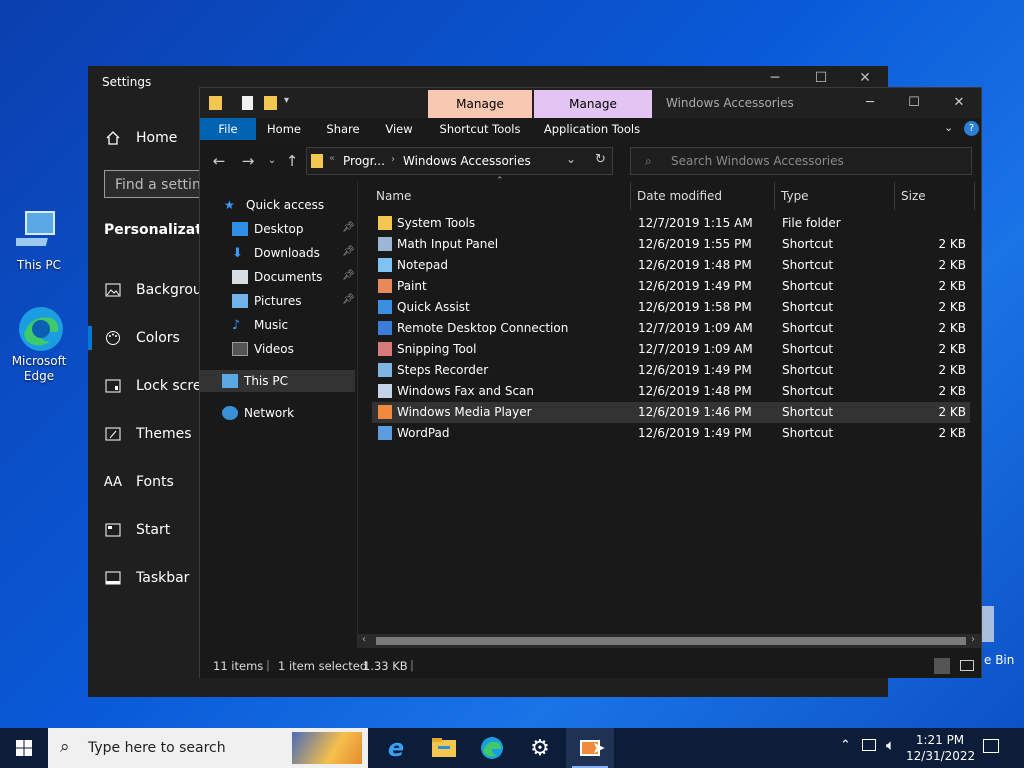 This screenshot has width=1024, height=768. I want to click on expand-ribbon-icon: ⌄, so click(948, 127).